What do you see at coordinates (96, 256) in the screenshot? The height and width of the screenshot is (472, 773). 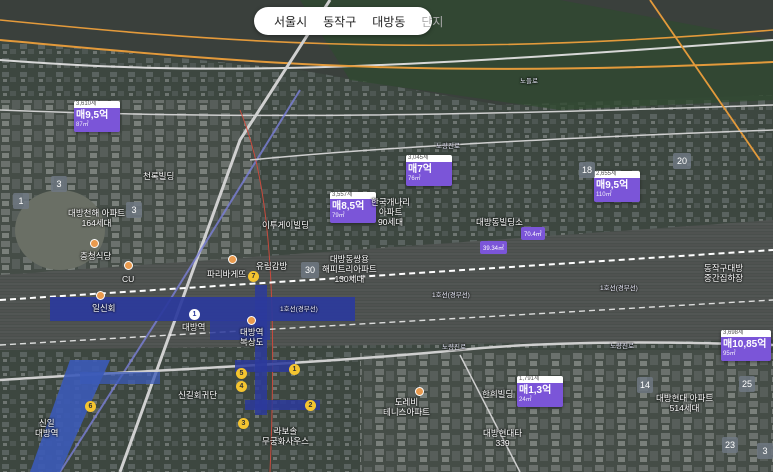 I see `place-label: 충청식당` at bounding box center [96, 256].